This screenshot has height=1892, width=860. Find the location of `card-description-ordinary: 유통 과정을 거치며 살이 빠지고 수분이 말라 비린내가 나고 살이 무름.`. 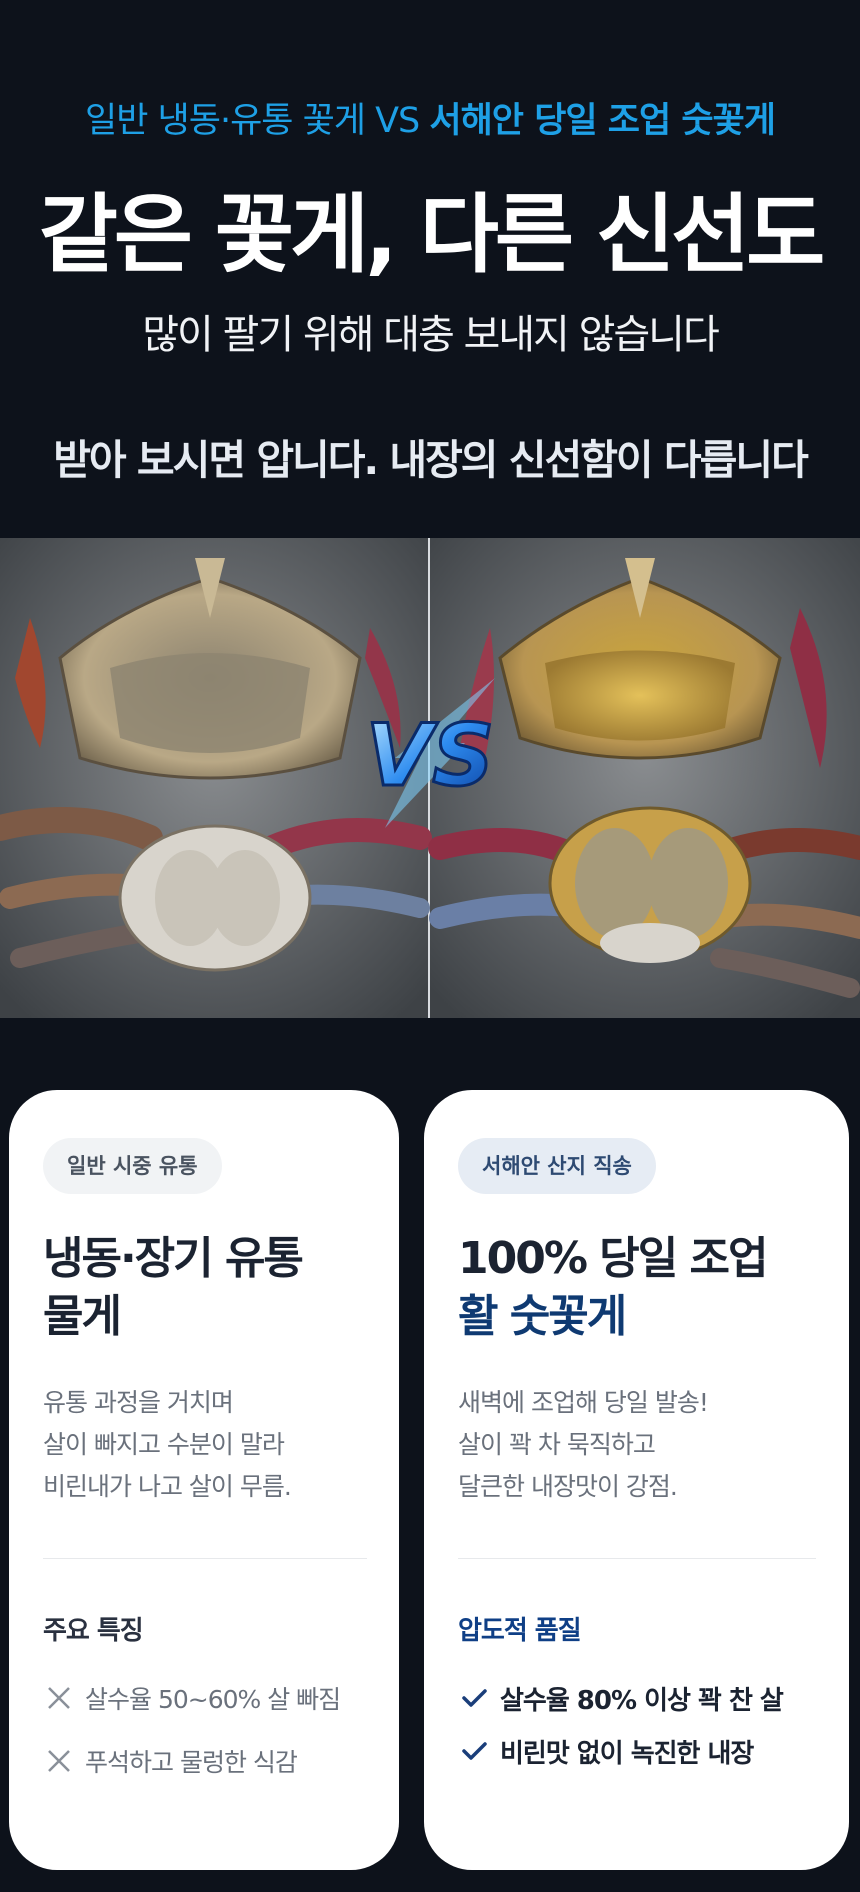

card-description-ordinary: 유통 과정을 거치며 살이 빠지고 수분이 말라 비린내가 나고 살이 무름. is located at coordinates (218, 1445).